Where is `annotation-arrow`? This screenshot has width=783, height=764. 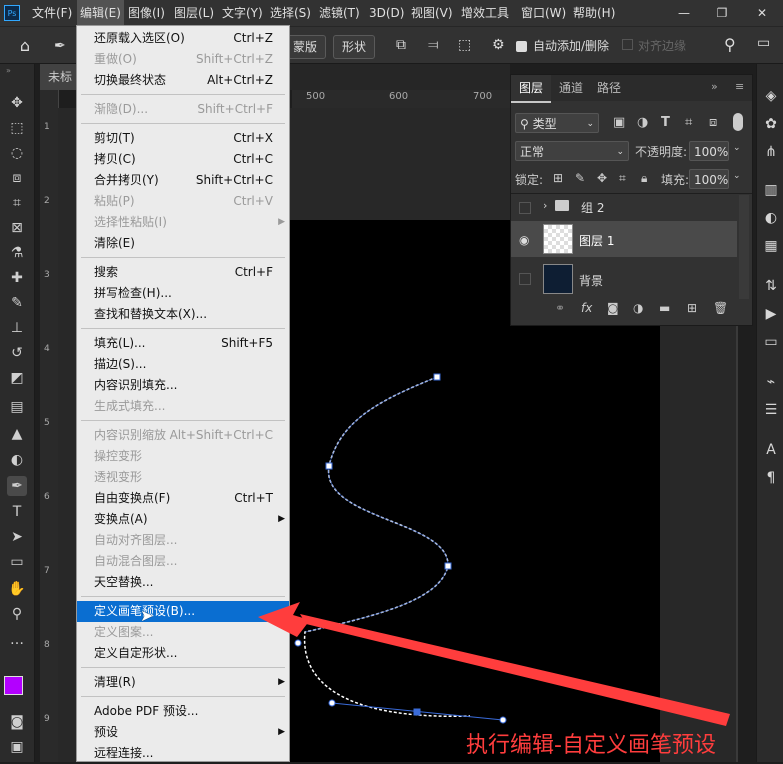 annotation-arrow is located at coordinates (494, 664).